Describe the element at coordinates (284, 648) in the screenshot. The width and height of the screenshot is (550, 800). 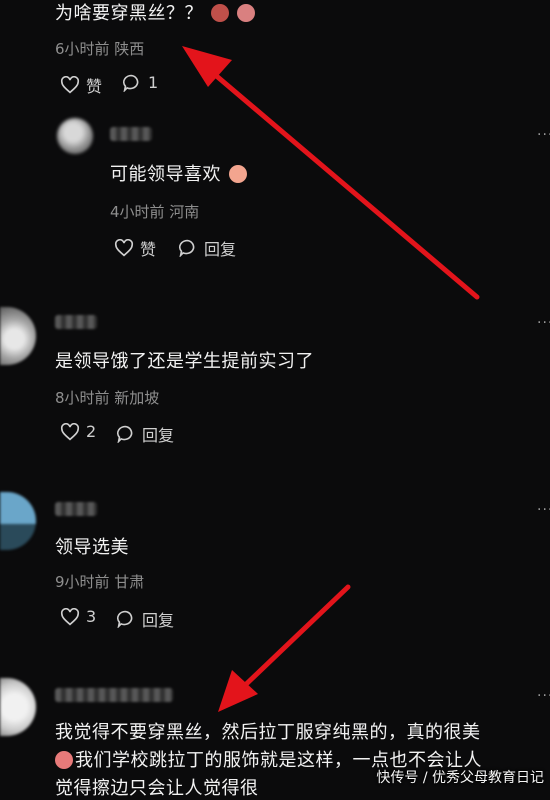
I see `red-arrow-bottom` at that location.